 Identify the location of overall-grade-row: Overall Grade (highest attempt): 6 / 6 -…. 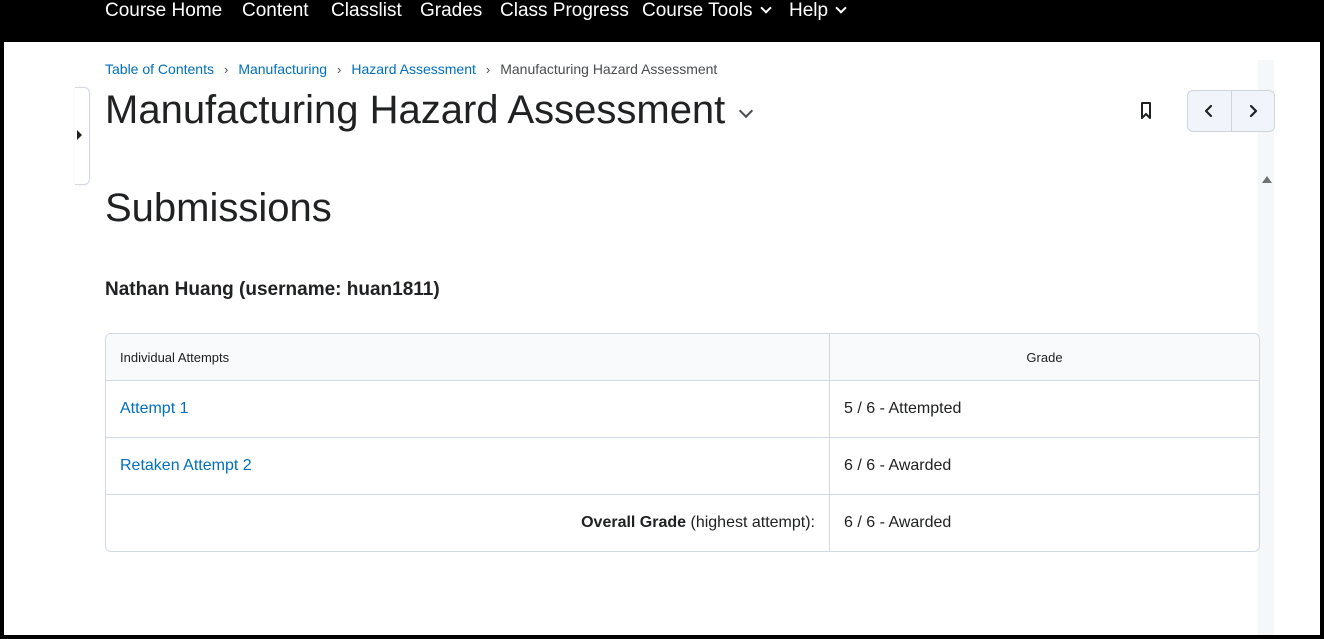
(682, 523).